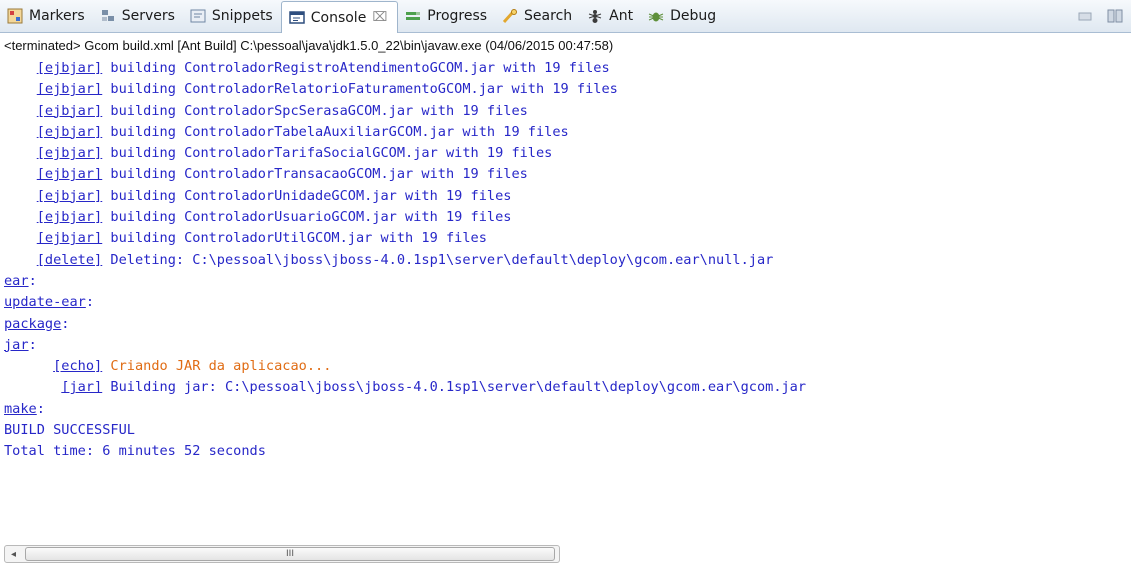 The height and width of the screenshot is (574, 1131). What do you see at coordinates (565, 409) in the screenshot?
I see `console-line: make:` at bounding box center [565, 409].